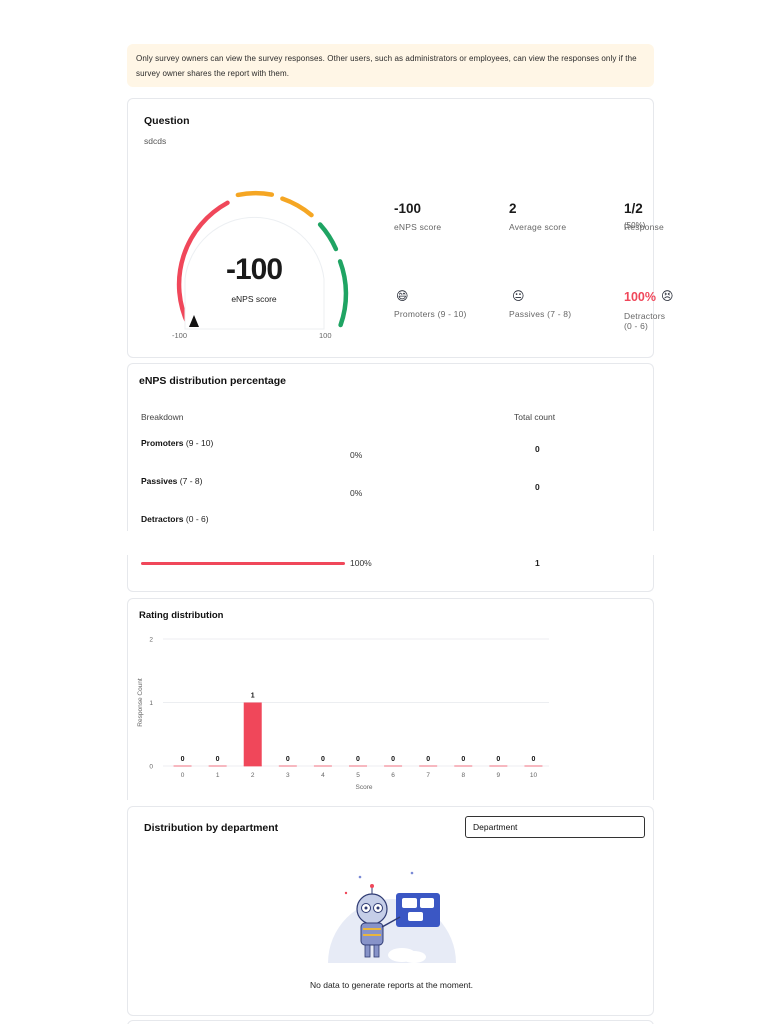 The width and height of the screenshot is (768, 1024). What do you see at coordinates (430, 314) in the screenshot?
I see `promoters-label: Promoters (9 - 10)` at bounding box center [430, 314].